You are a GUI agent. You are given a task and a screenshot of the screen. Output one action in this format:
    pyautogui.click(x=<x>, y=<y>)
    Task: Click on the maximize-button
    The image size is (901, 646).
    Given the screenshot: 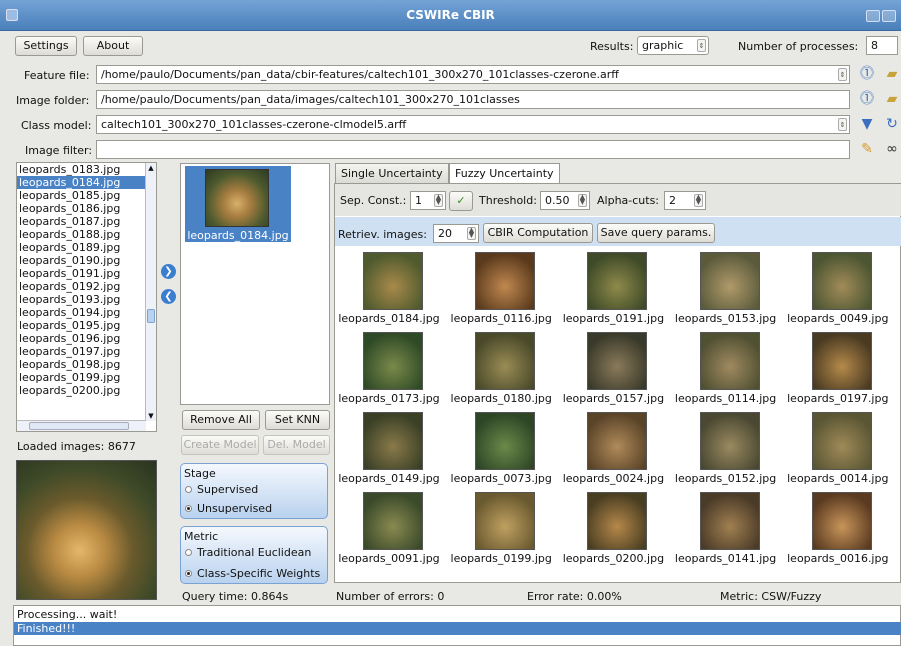 What is the action you would take?
    pyautogui.click(x=889, y=16)
    